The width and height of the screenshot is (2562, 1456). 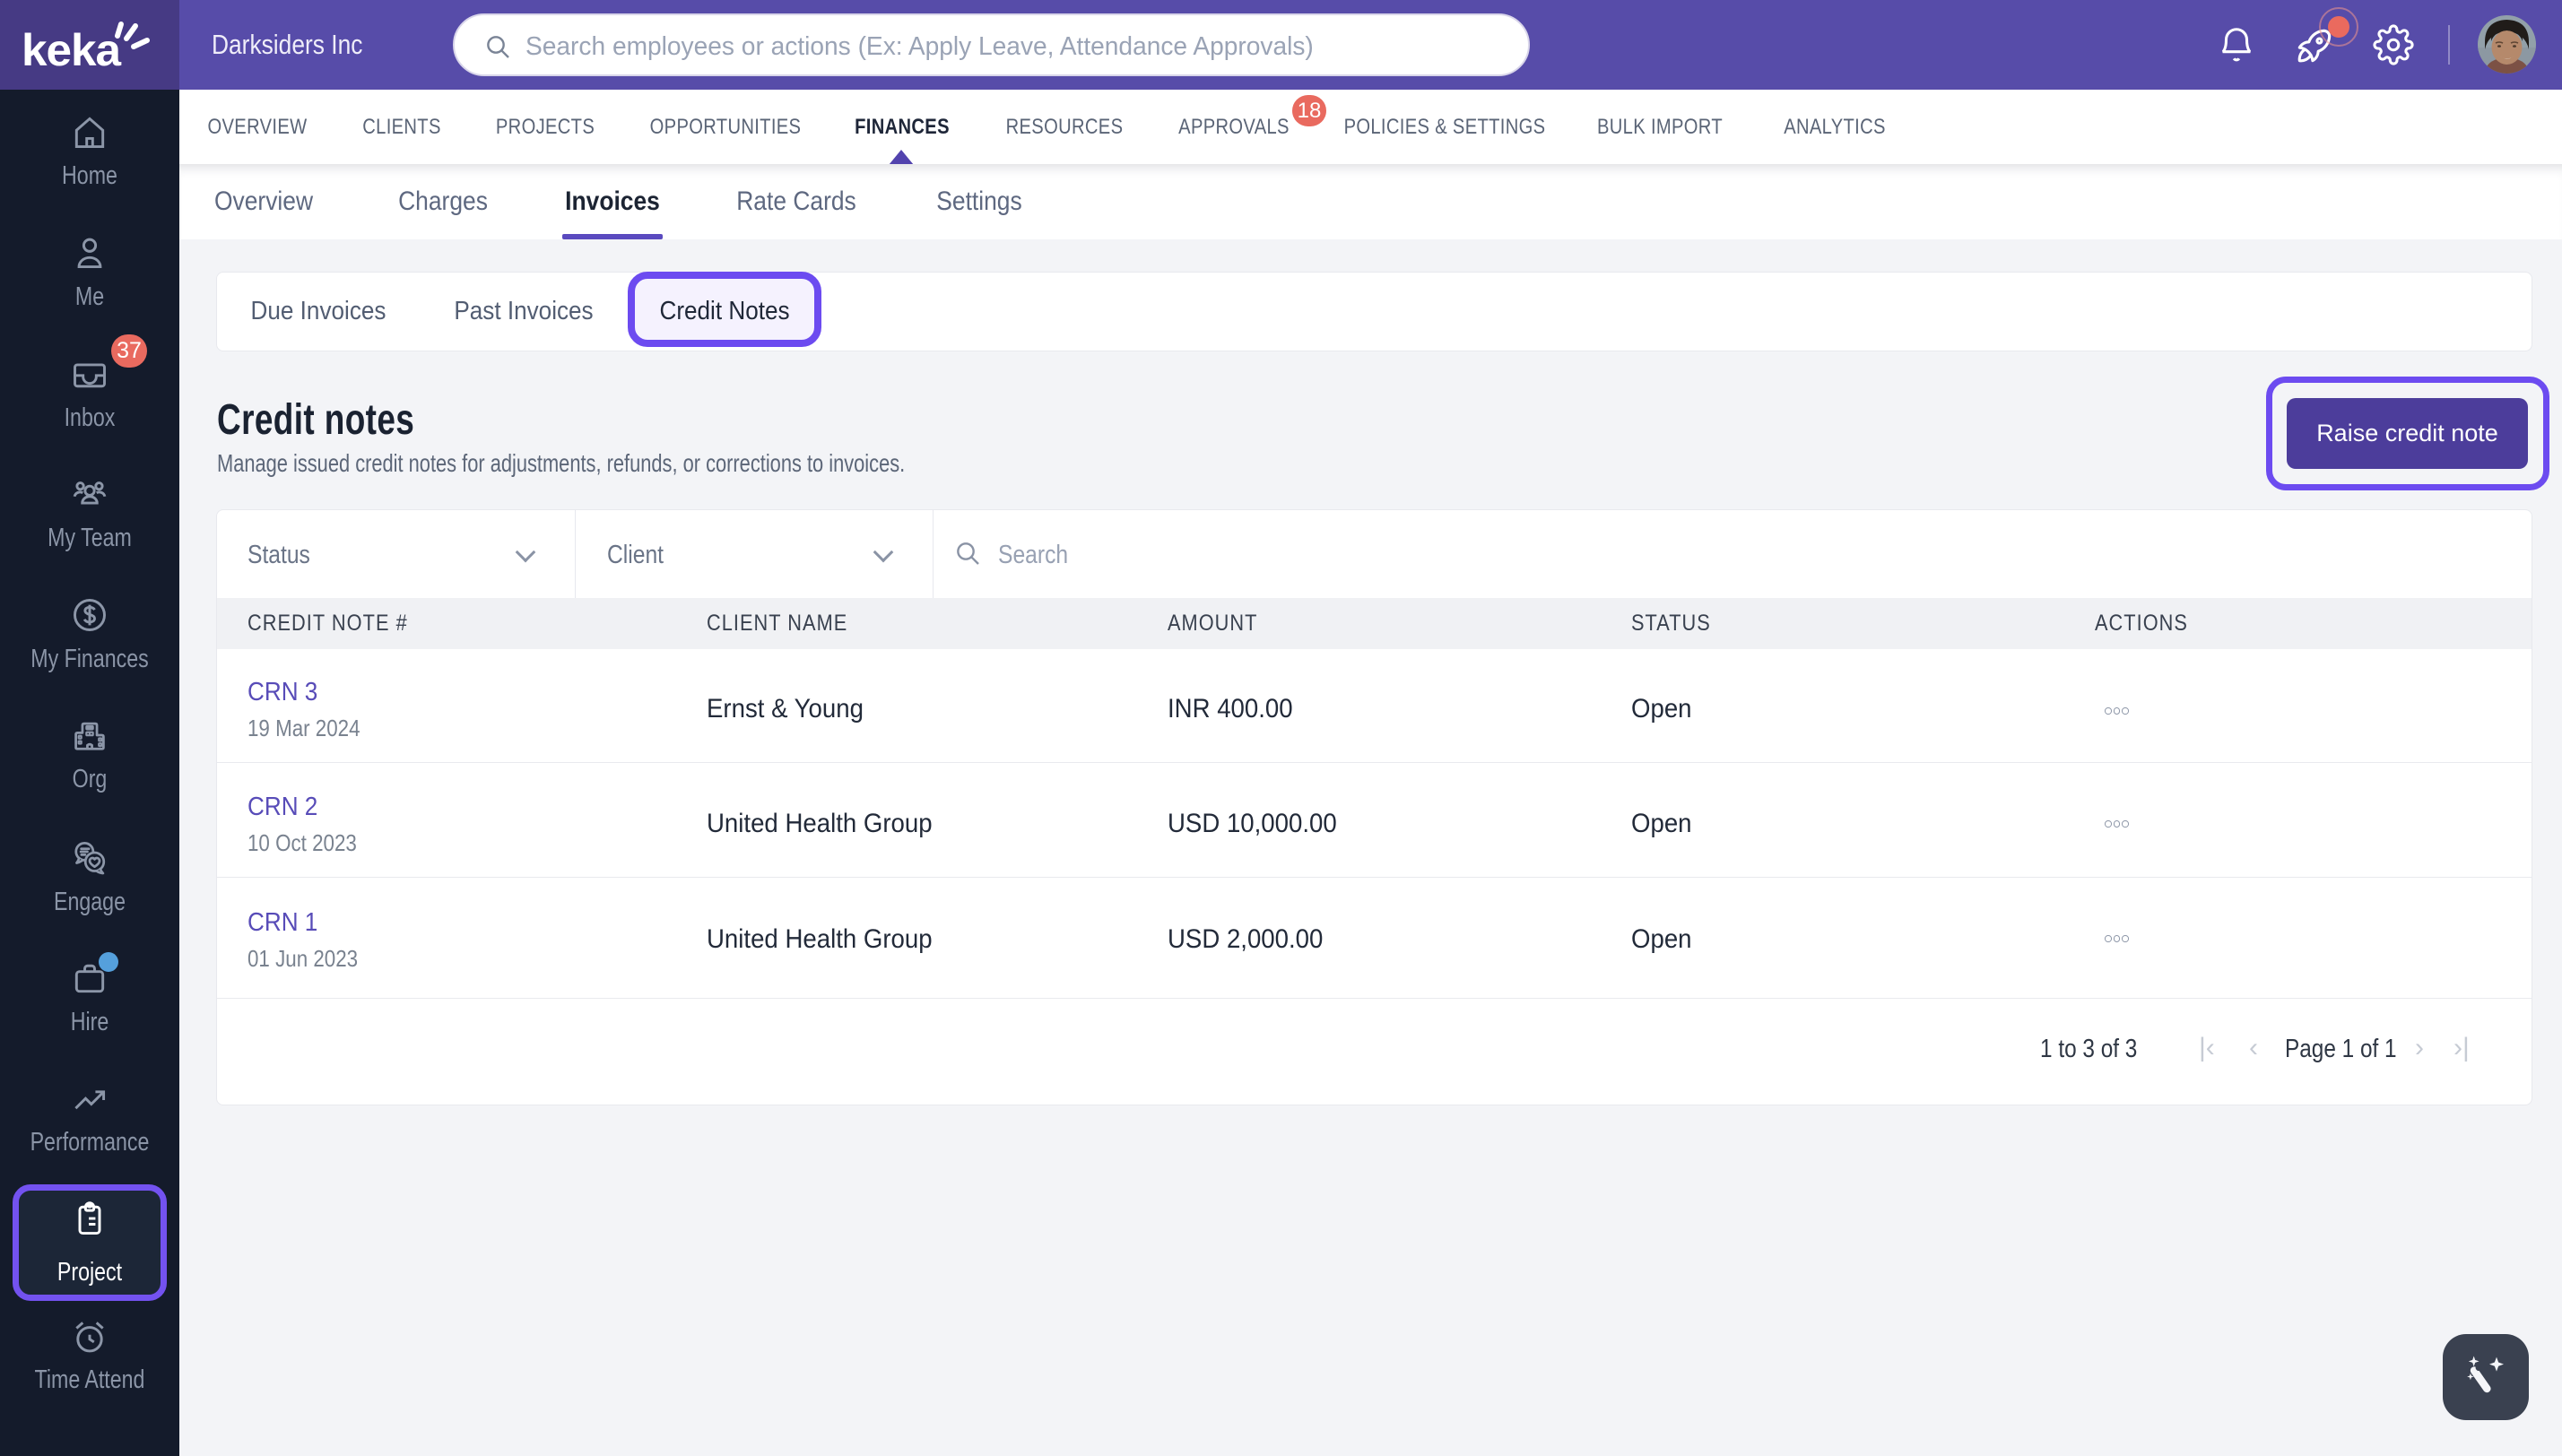 What do you see at coordinates (72, 50) in the screenshot?
I see `svg-text: keka` at bounding box center [72, 50].